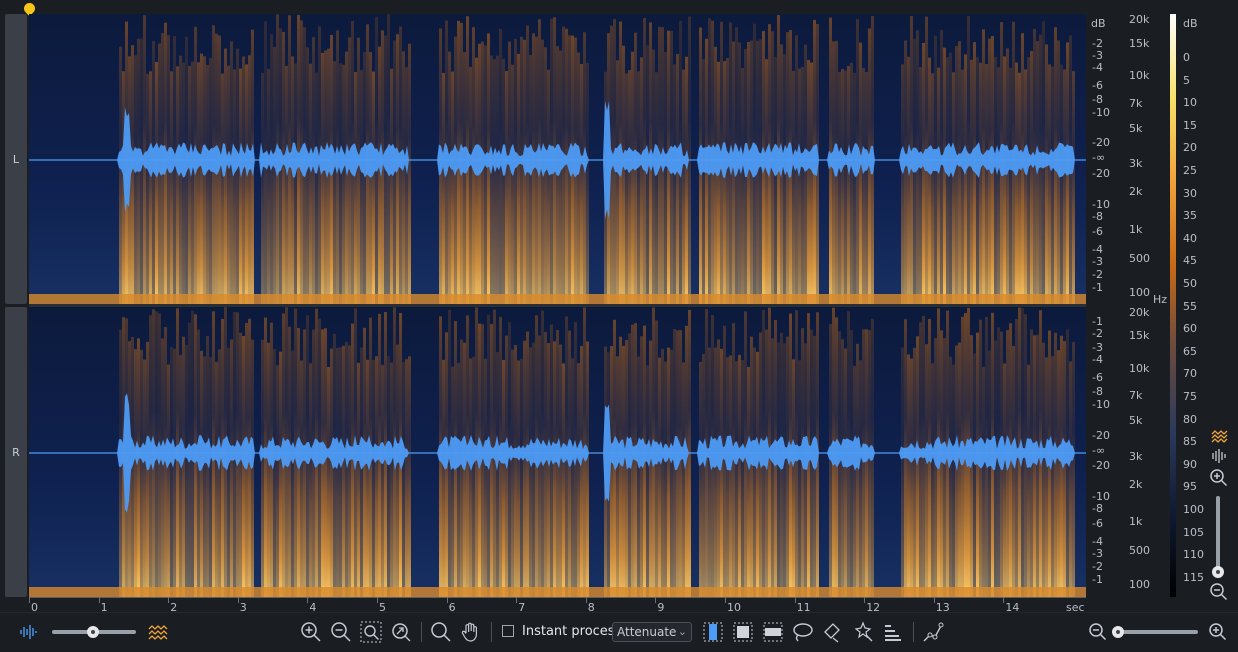 This screenshot has width=1238, height=652. Describe the element at coordinates (833, 632) in the screenshot. I see `brush-tool-icon` at that location.